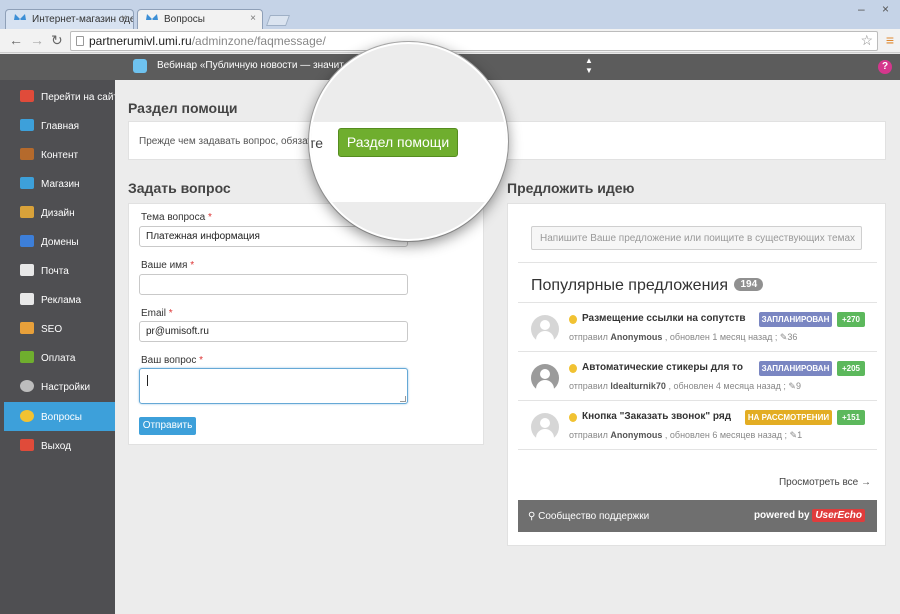 The height and width of the screenshot is (614, 900). What do you see at coordinates (809, 515) in the screenshot?
I see `powered-by: powered by UserEcho` at bounding box center [809, 515].